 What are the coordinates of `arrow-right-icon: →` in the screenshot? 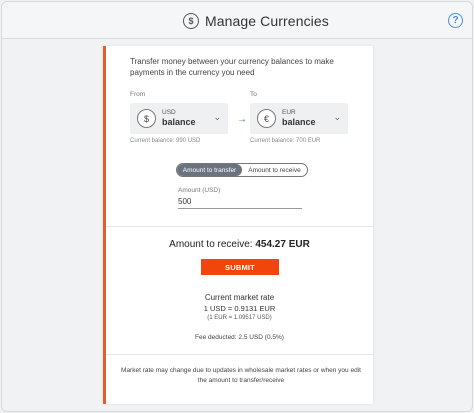 It's located at (242, 119).